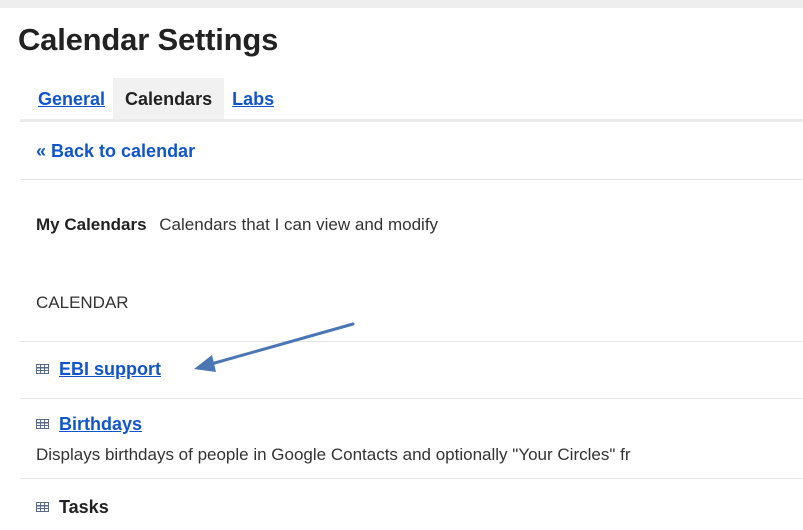 The height and width of the screenshot is (530, 803). What do you see at coordinates (91, 224) in the screenshot?
I see `my-calendars-heading: My Calendars` at bounding box center [91, 224].